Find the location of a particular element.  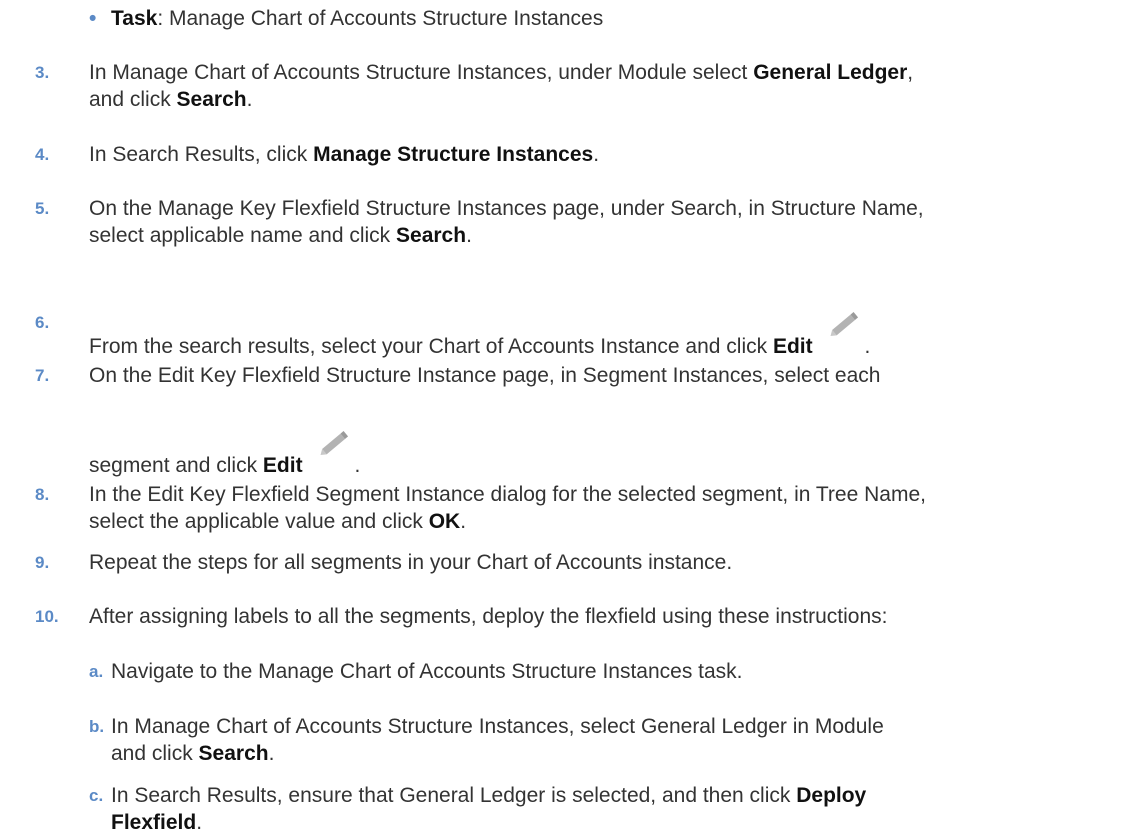

step-text: segment and click Edit . is located at coordinates (595, 453).